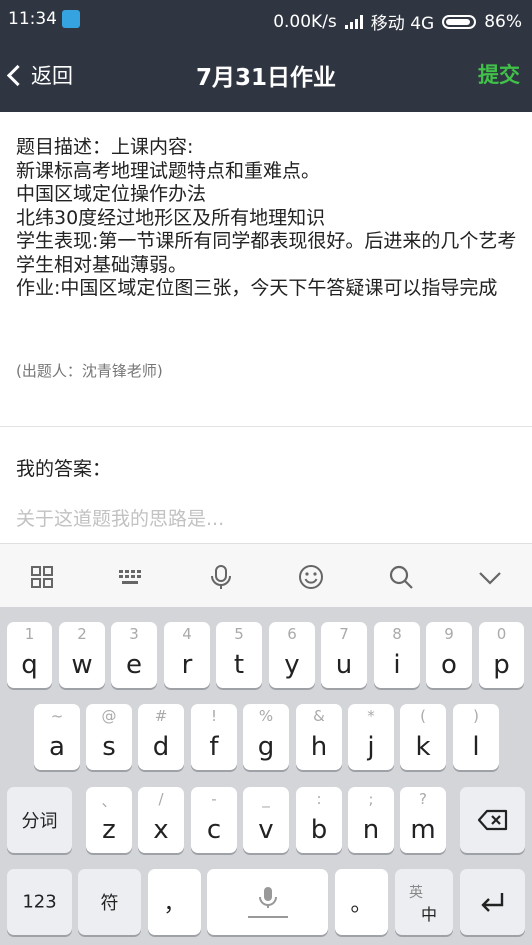 The image size is (532, 945). What do you see at coordinates (64, 469) in the screenshot?
I see `answer-label: 我的答案：` at bounding box center [64, 469].